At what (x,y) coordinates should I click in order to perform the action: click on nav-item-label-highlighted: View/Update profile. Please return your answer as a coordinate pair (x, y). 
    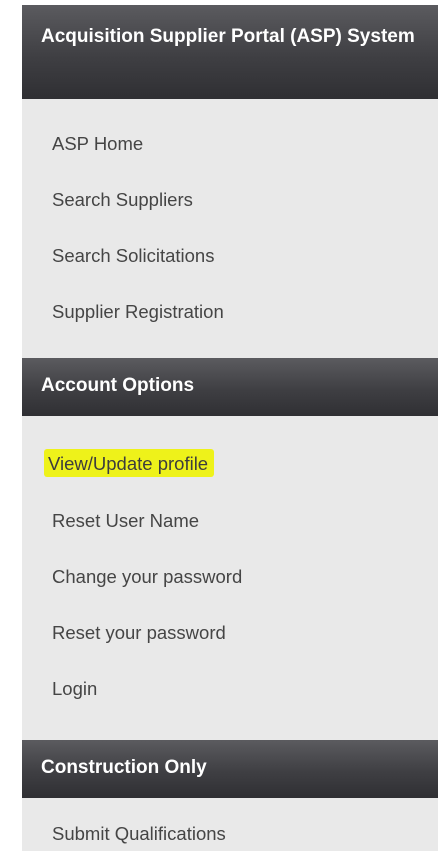
    Looking at the image, I should click on (129, 463).